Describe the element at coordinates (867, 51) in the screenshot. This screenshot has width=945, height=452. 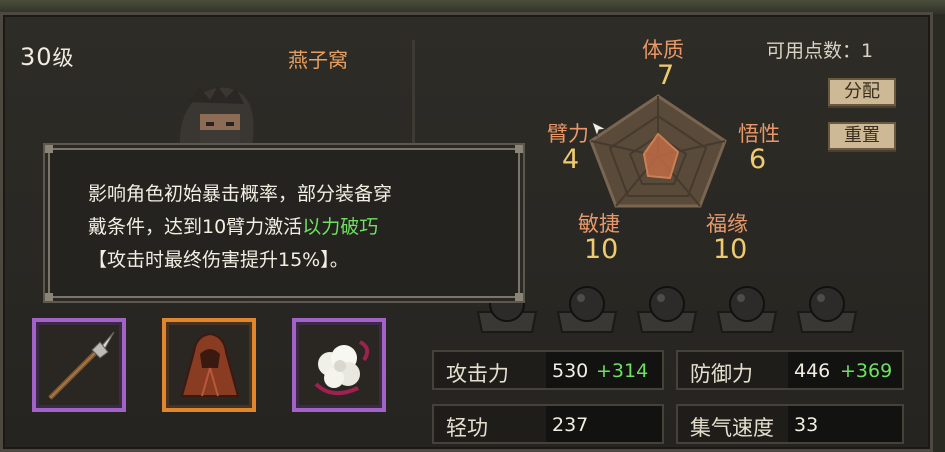
I see `available-points-value: 1` at that location.